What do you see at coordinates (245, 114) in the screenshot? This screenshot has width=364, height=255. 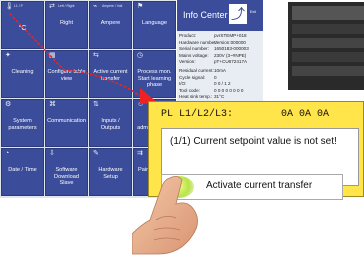 I see `phase-current-readout: PL L1/L2/L3: 0A 0A 0A` at bounding box center [245, 114].